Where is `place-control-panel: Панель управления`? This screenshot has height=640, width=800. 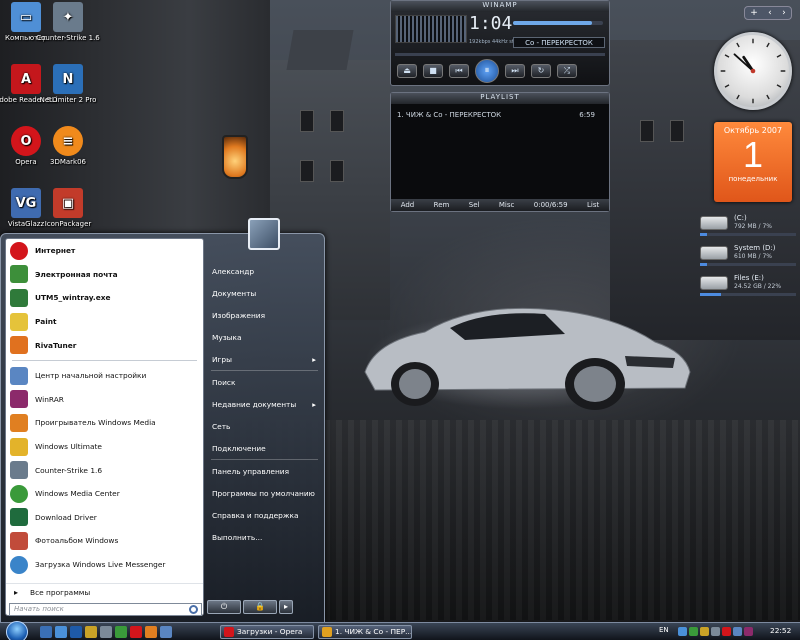 place-control-panel: Панель управления is located at coordinates (264, 471).